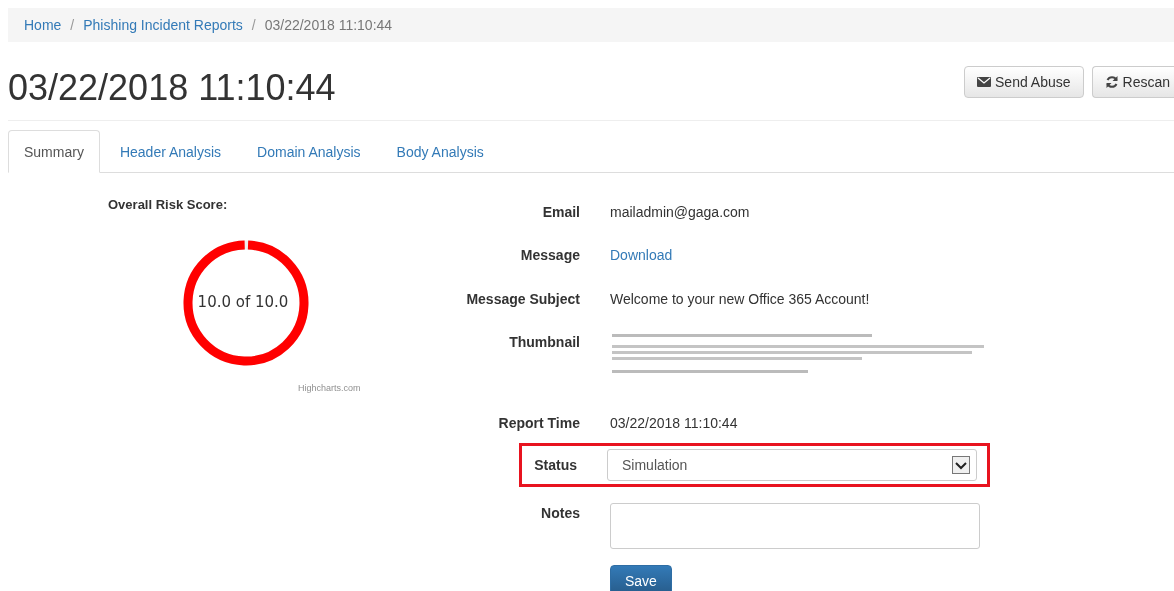  I want to click on breadcrumb-current: 03/22/2018 11:10:44, so click(328, 25).